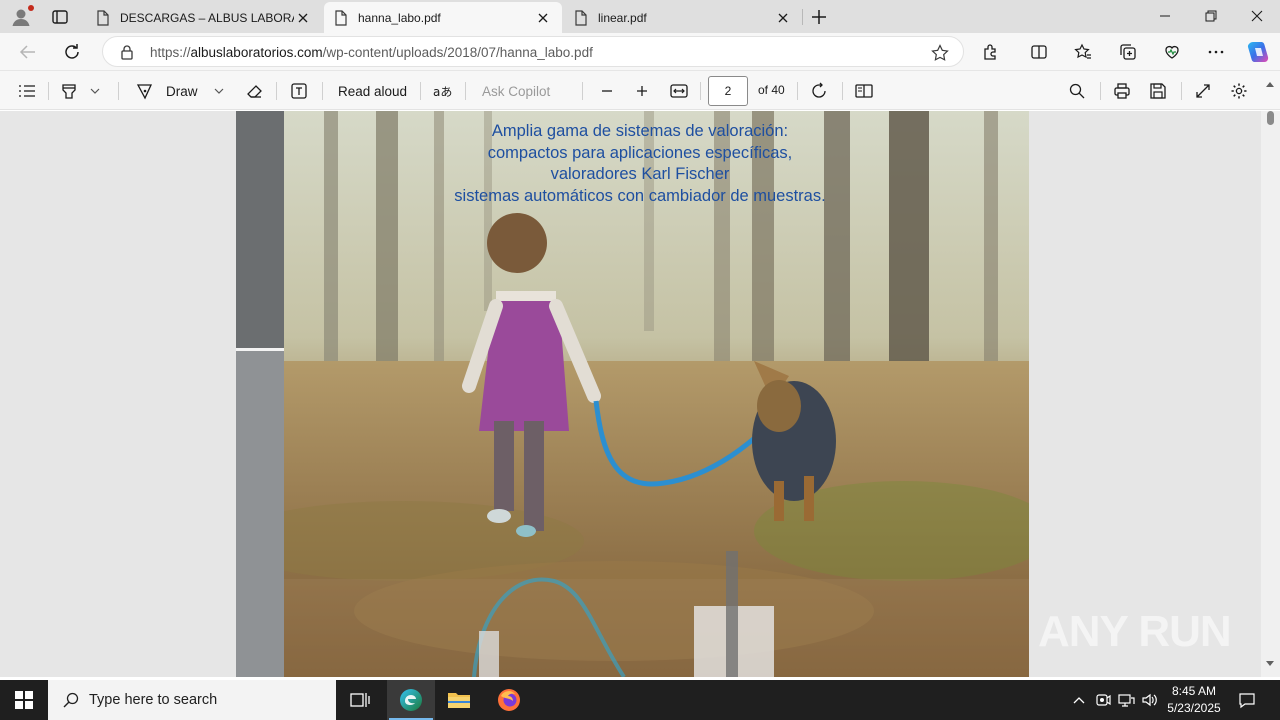 The height and width of the screenshot is (720, 1280). I want to click on new-tab-icon, so click(819, 17).